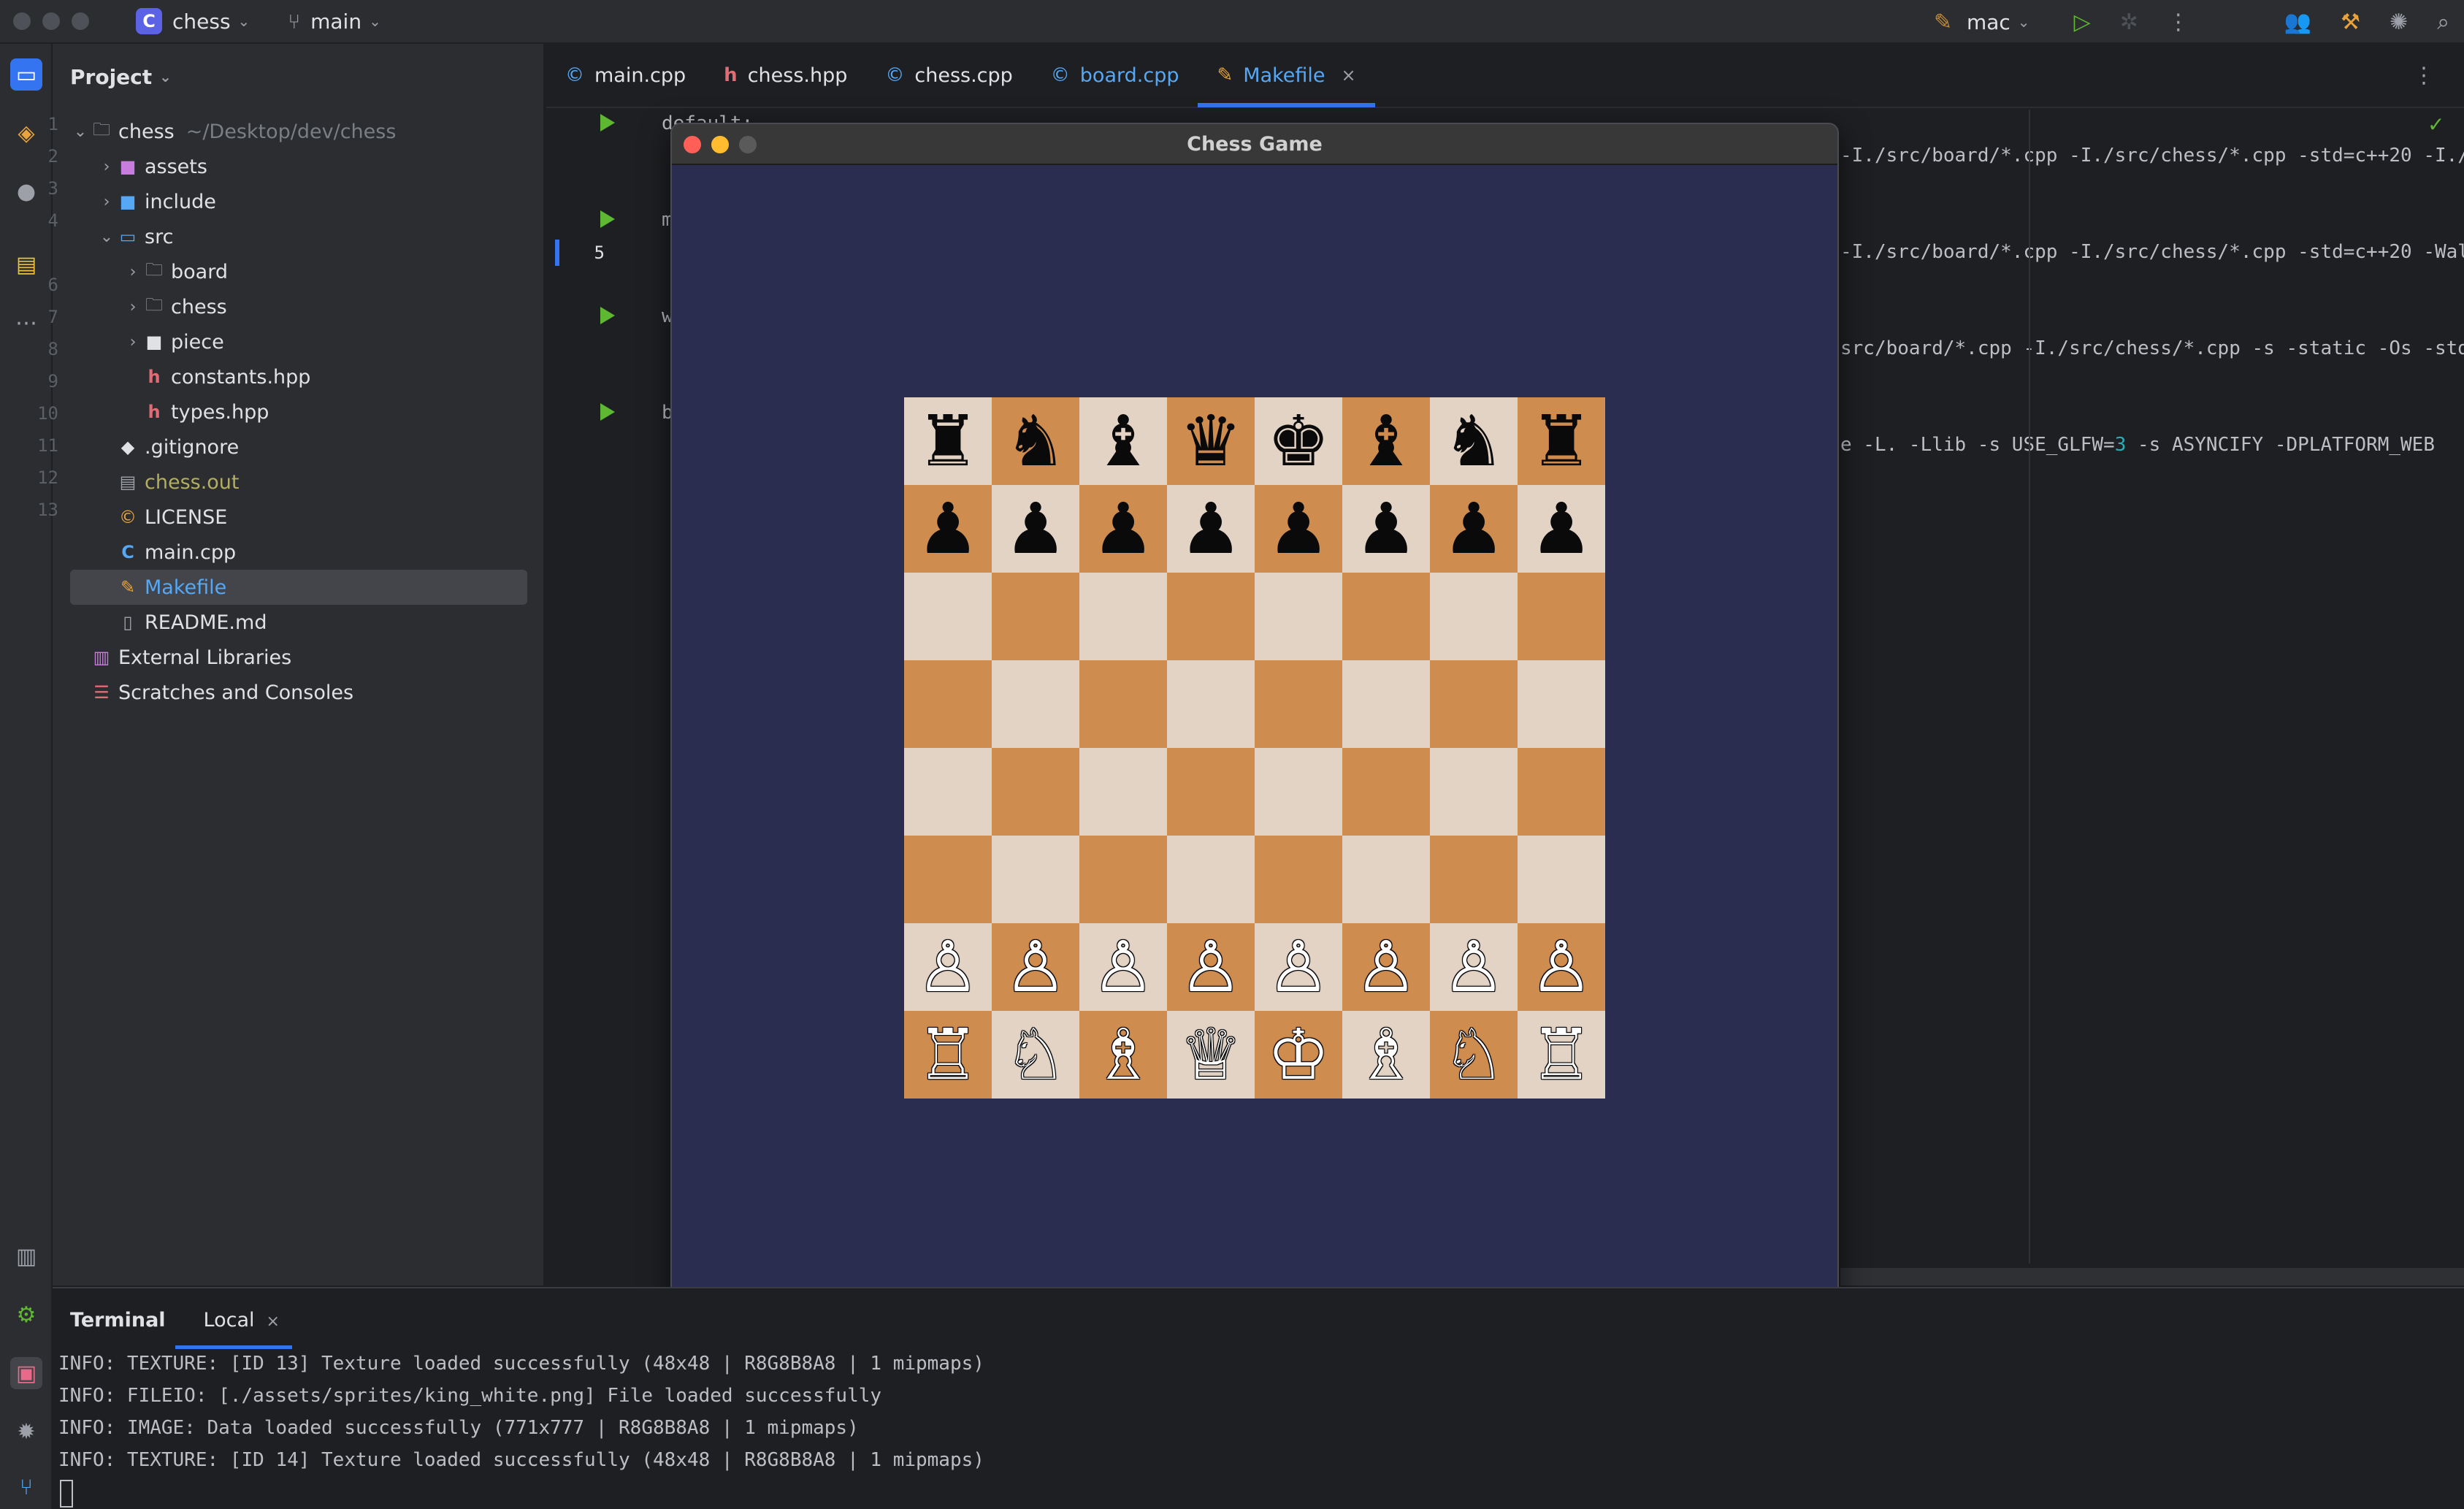  Describe the element at coordinates (298, 411) in the screenshot. I see `tree-item-types-hpp: h types.hpp` at that location.